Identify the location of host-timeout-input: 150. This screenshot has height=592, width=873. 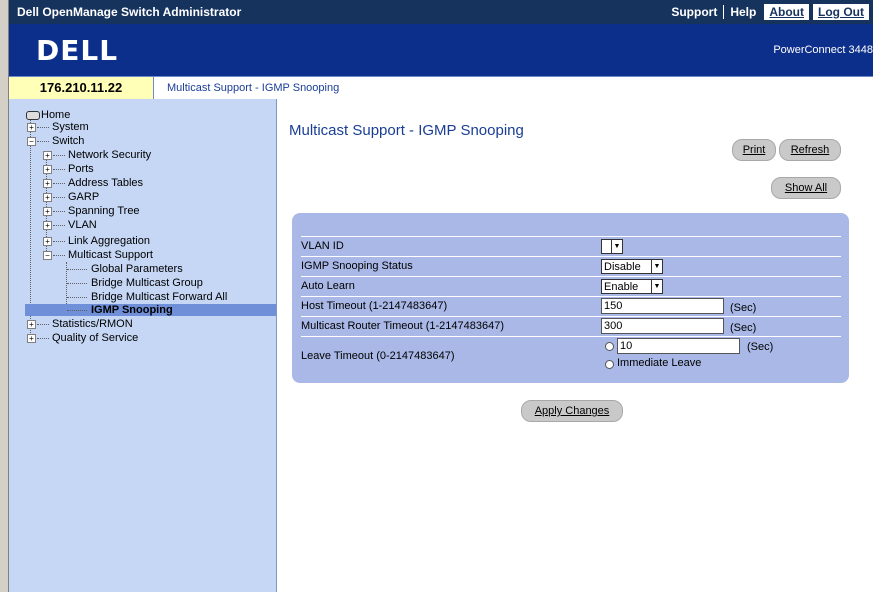
(662, 306).